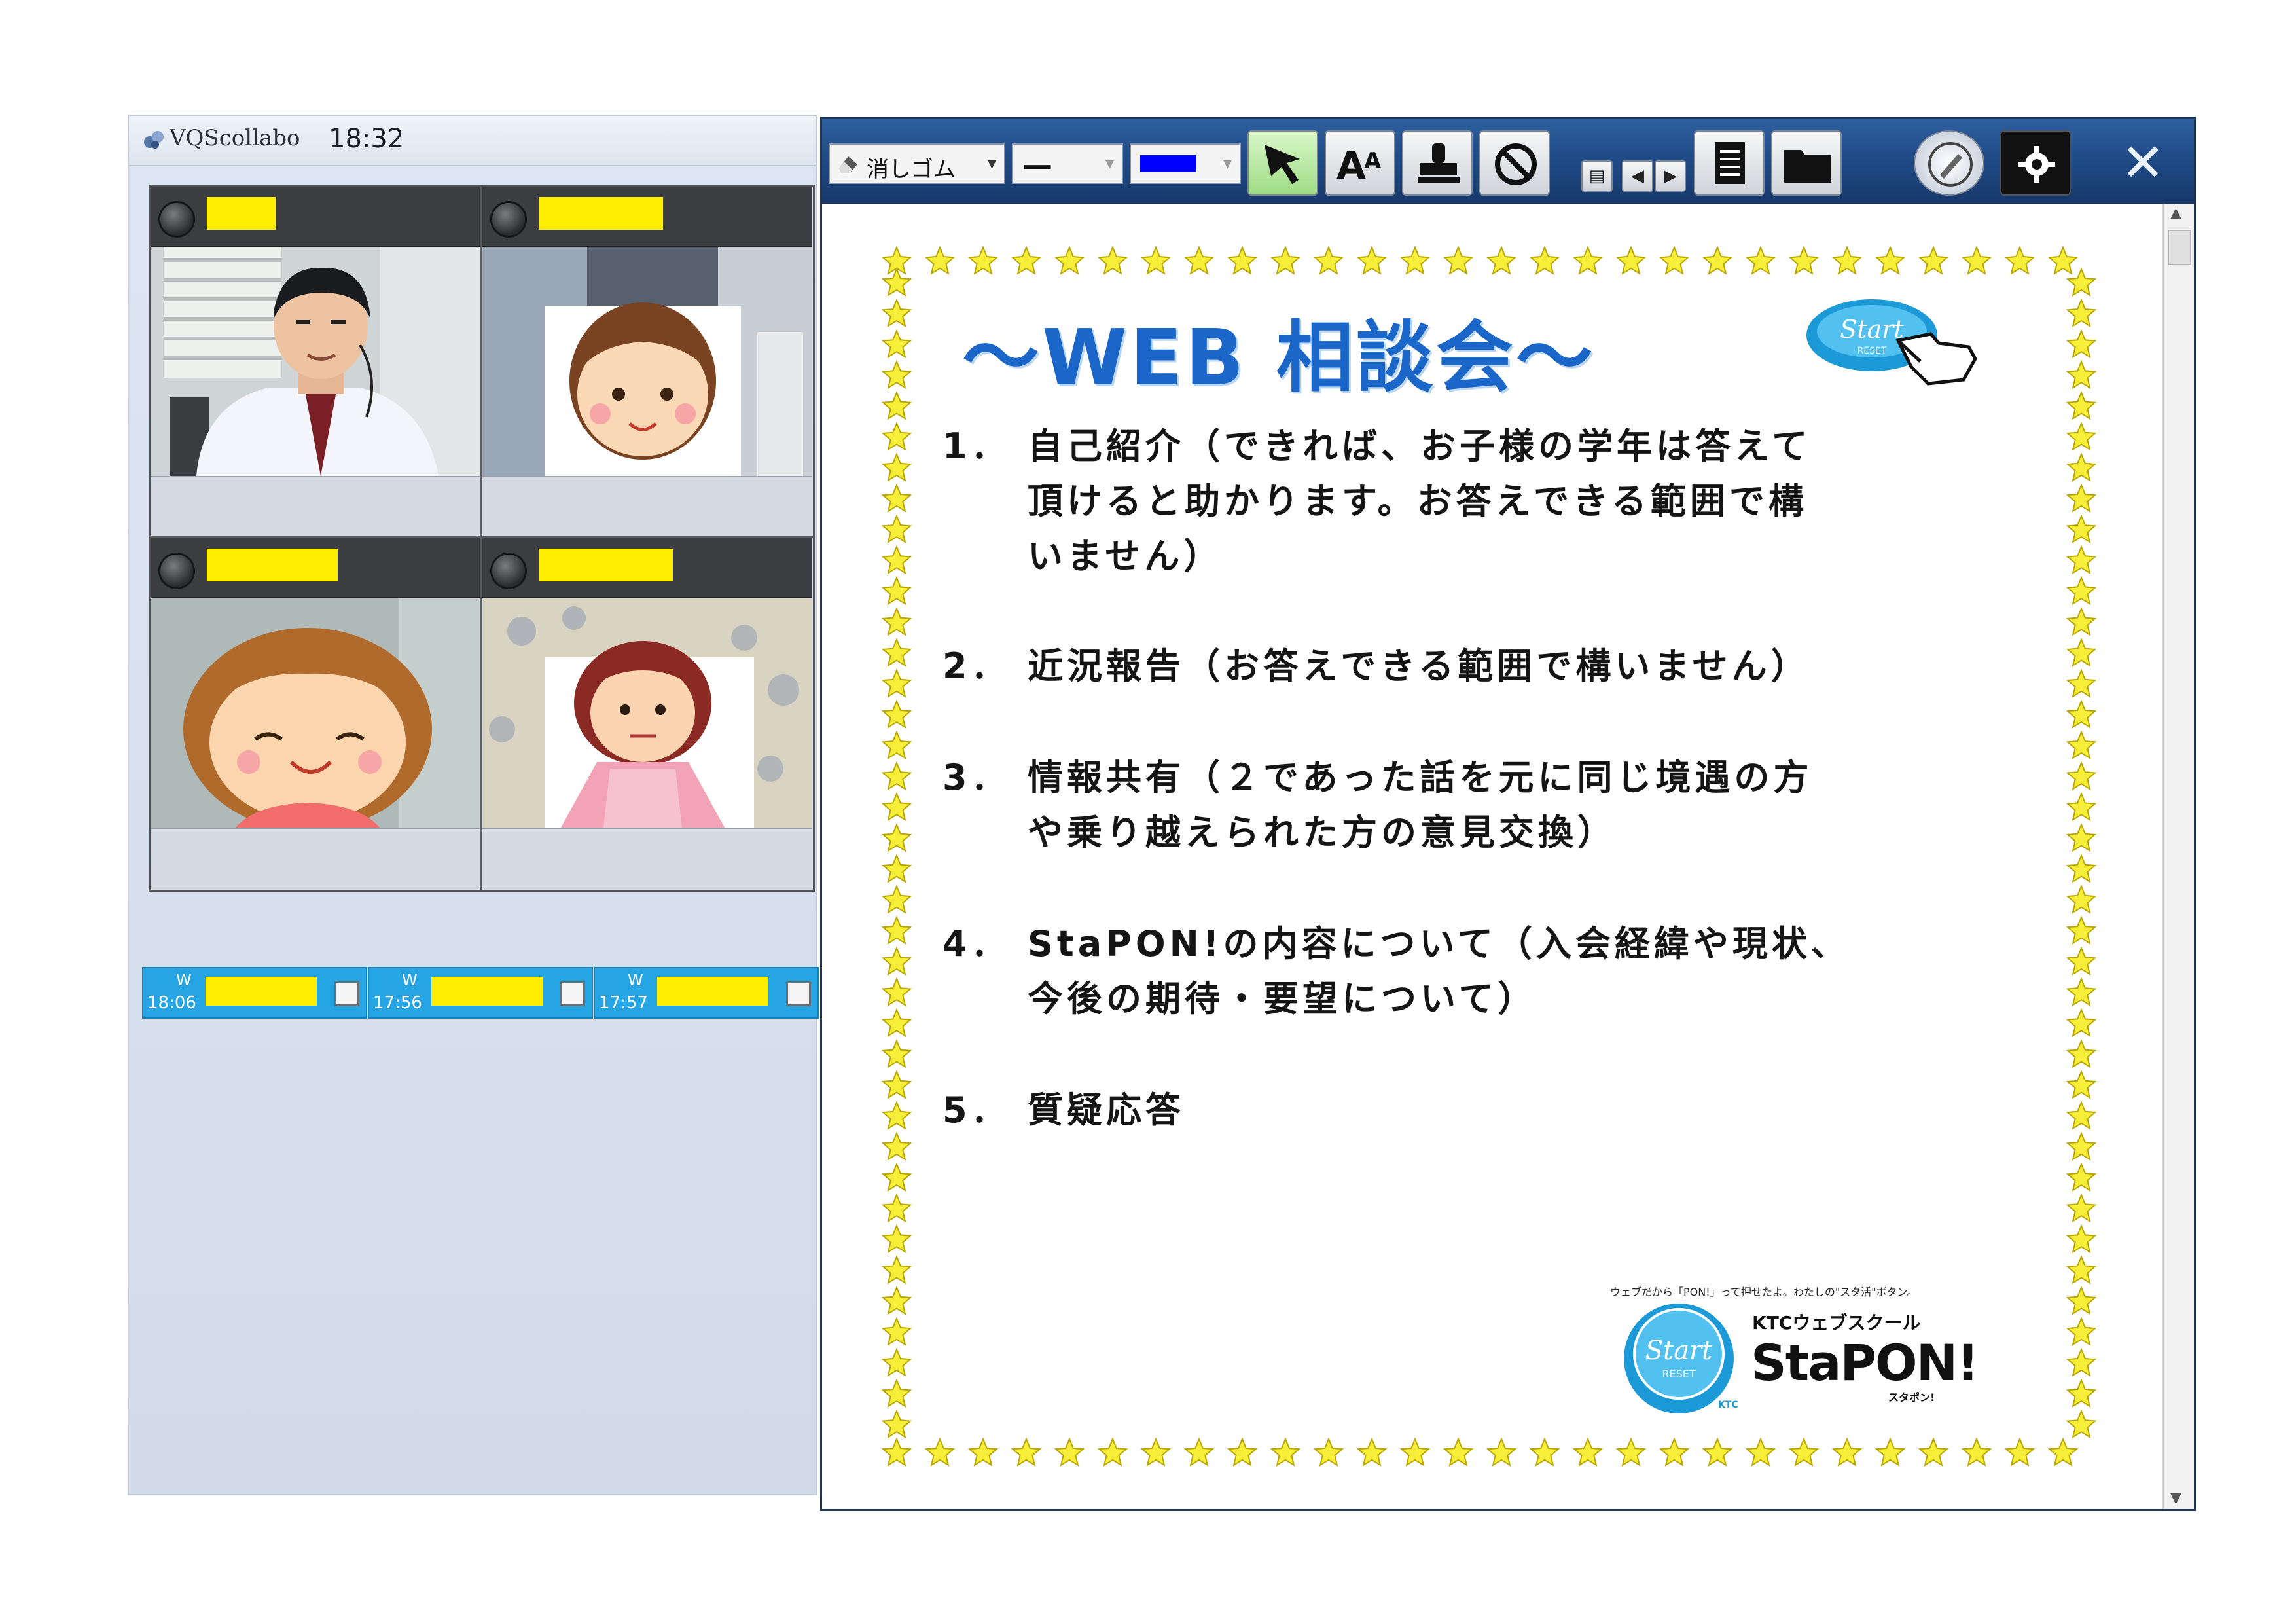 This screenshot has width=2296, height=1623. I want to click on eraser-select: 消しゴム ▾, so click(917, 163).